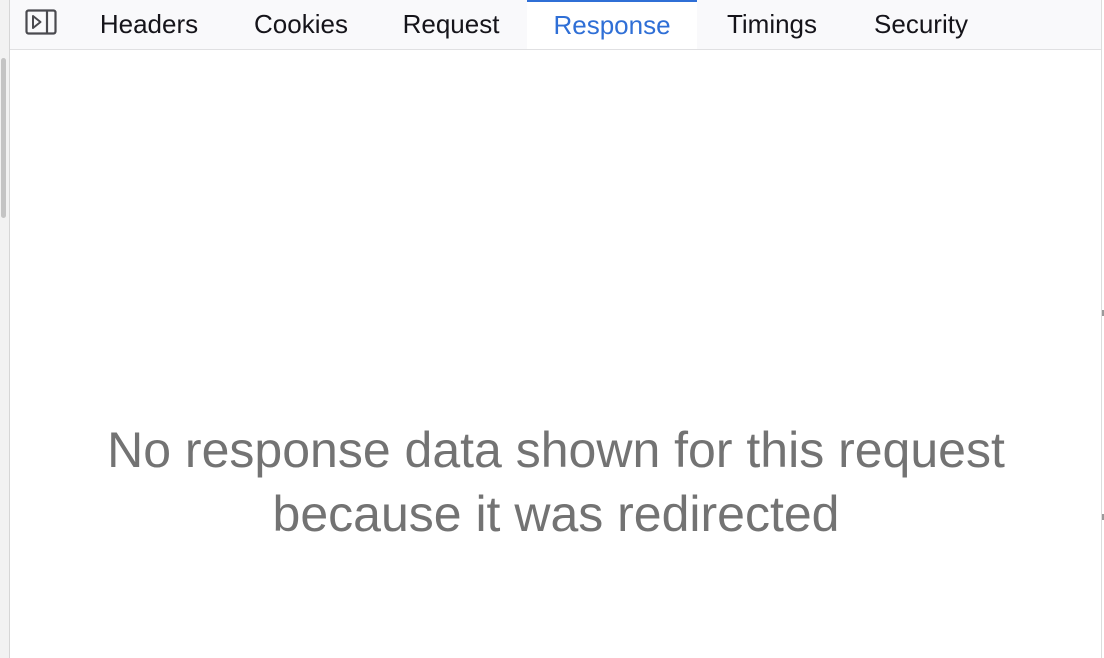 The height and width of the screenshot is (658, 1104). Describe the element at coordinates (451, 24) in the screenshot. I see `tab-request: Request` at that location.